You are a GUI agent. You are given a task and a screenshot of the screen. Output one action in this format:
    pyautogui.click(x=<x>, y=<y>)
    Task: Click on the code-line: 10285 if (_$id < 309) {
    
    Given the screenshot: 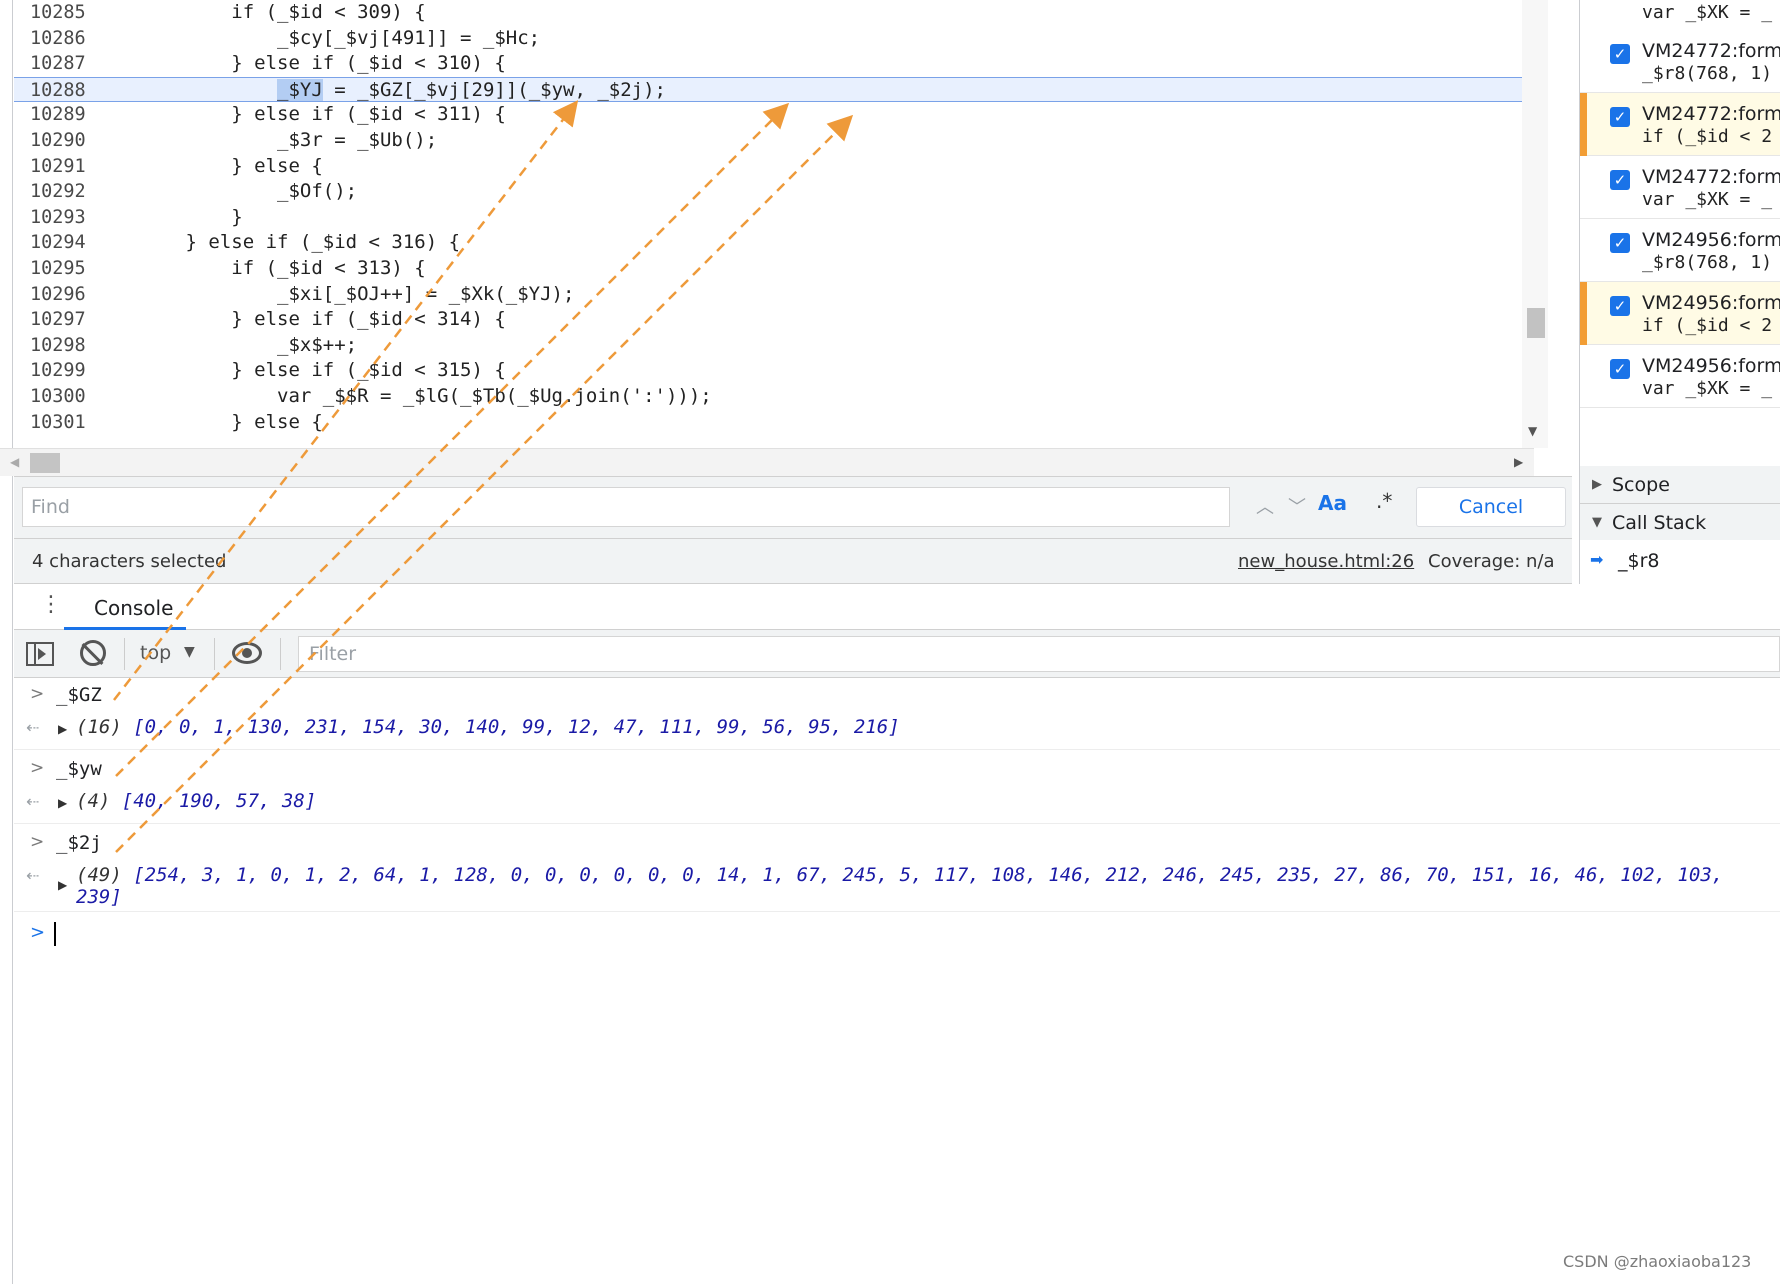 What is the action you would take?
    pyautogui.click(x=781, y=13)
    